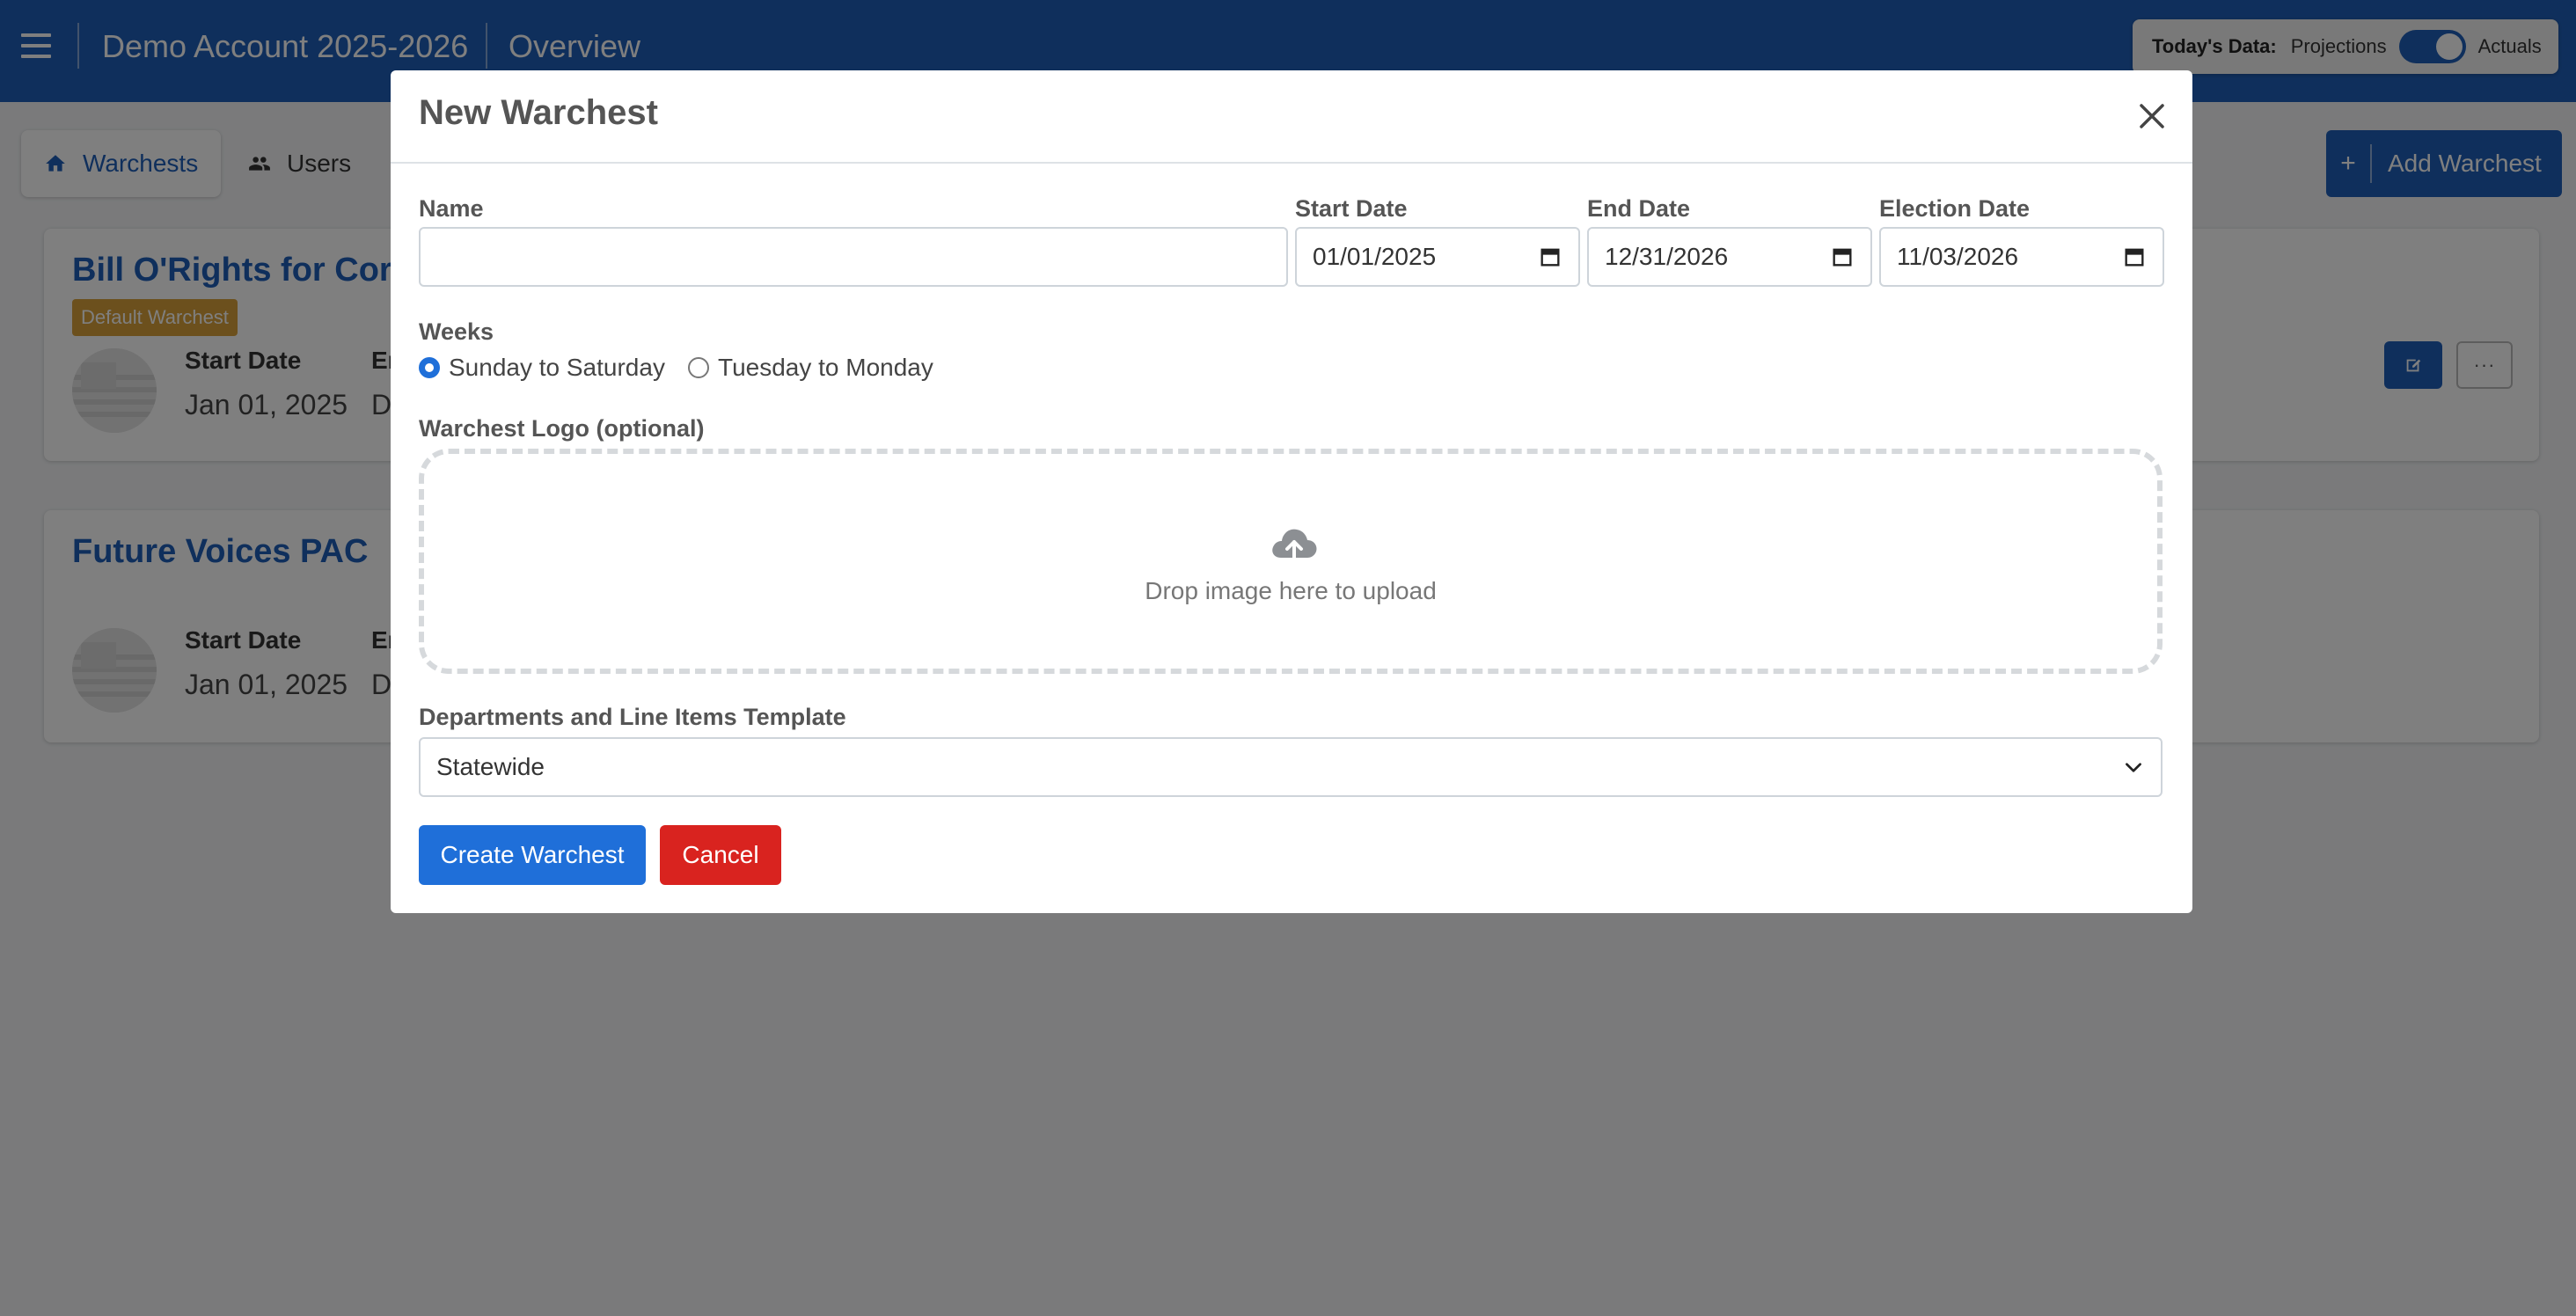 The width and height of the screenshot is (2576, 1316). Describe the element at coordinates (1437, 257) in the screenshot. I see `start-date-input: 01/01/2025` at that location.